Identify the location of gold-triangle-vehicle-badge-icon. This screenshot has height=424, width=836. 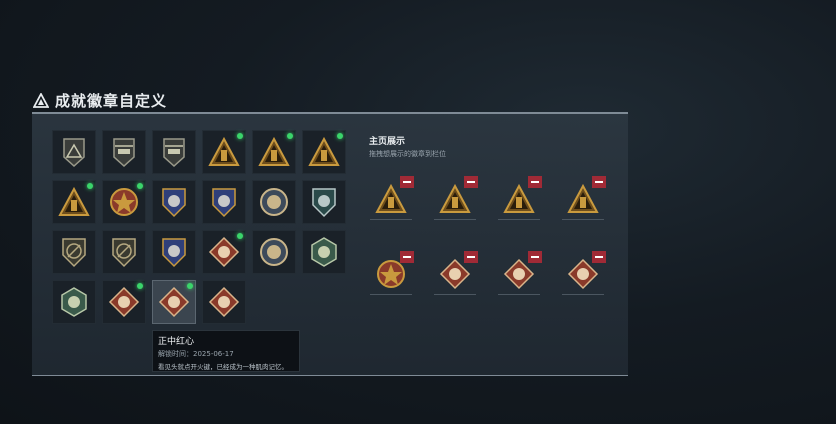
(324, 151).